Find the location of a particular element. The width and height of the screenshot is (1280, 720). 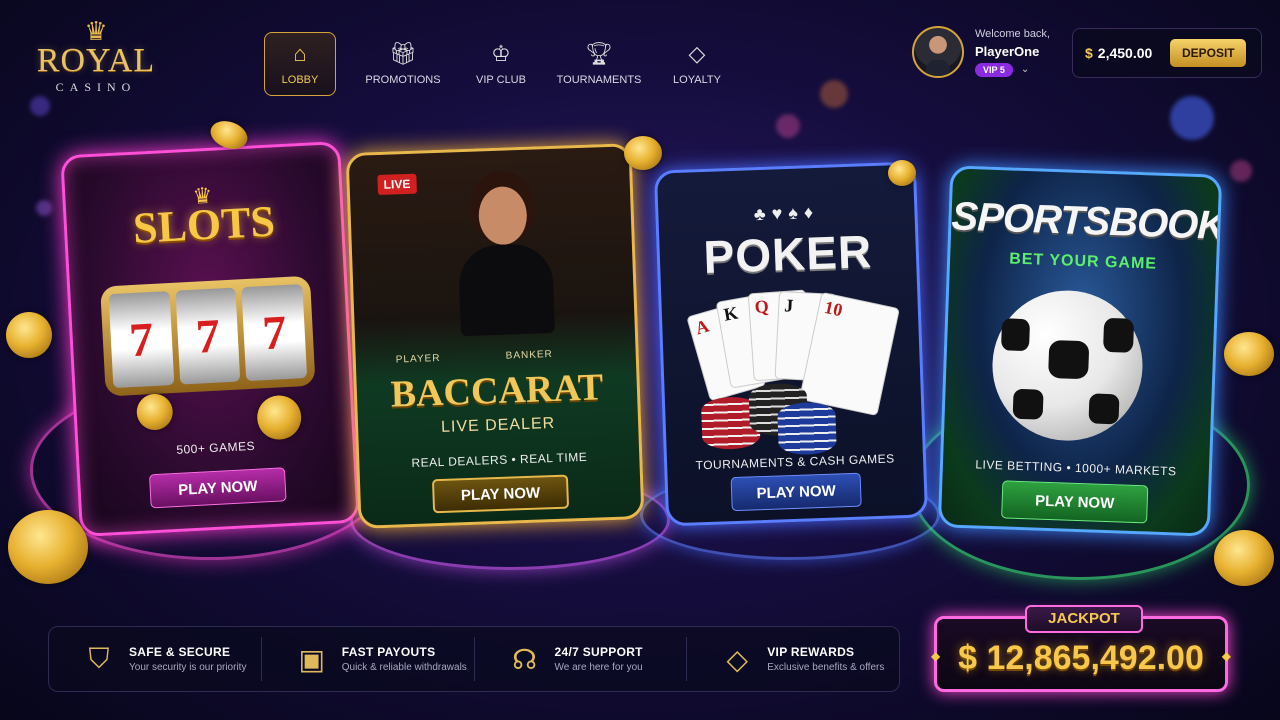

currency-symbol: $ is located at coordinates (1089, 53).